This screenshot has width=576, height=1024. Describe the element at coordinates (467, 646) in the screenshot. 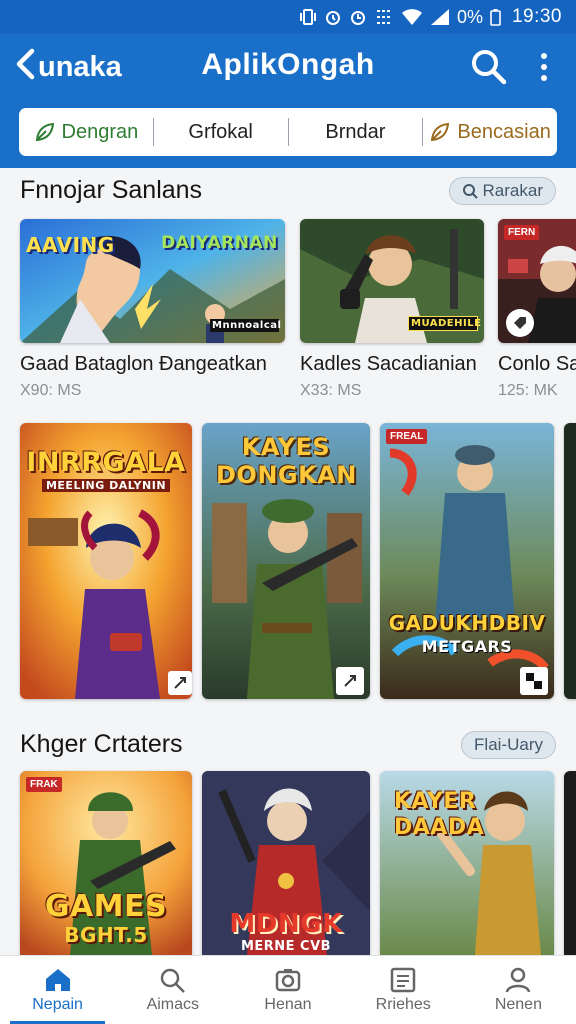

I see `art-text: METGARS` at that location.